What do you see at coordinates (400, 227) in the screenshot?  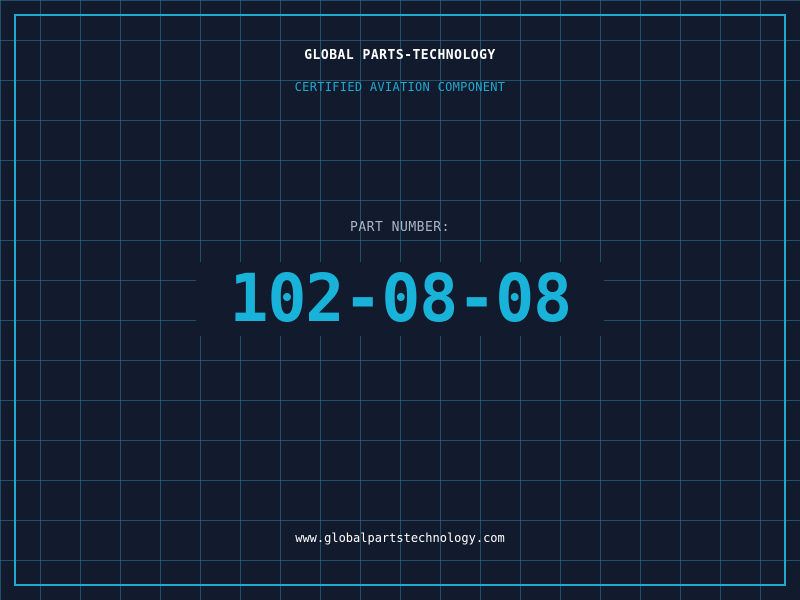 I see `part-number-label: PART NUMBER:` at bounding box center [400, 227].